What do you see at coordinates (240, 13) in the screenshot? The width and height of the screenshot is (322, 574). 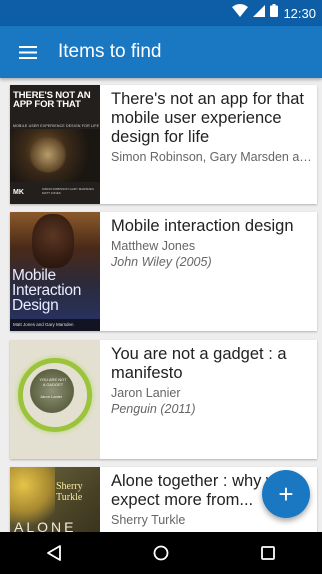 I see `wifi-icon` at bounding box center [240, 13].